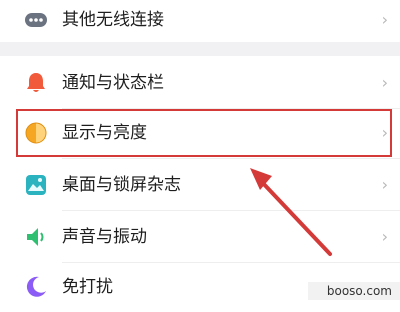 The image size is (400, 312). I want to click on pointer-arrow-icon, so click(291, 212).